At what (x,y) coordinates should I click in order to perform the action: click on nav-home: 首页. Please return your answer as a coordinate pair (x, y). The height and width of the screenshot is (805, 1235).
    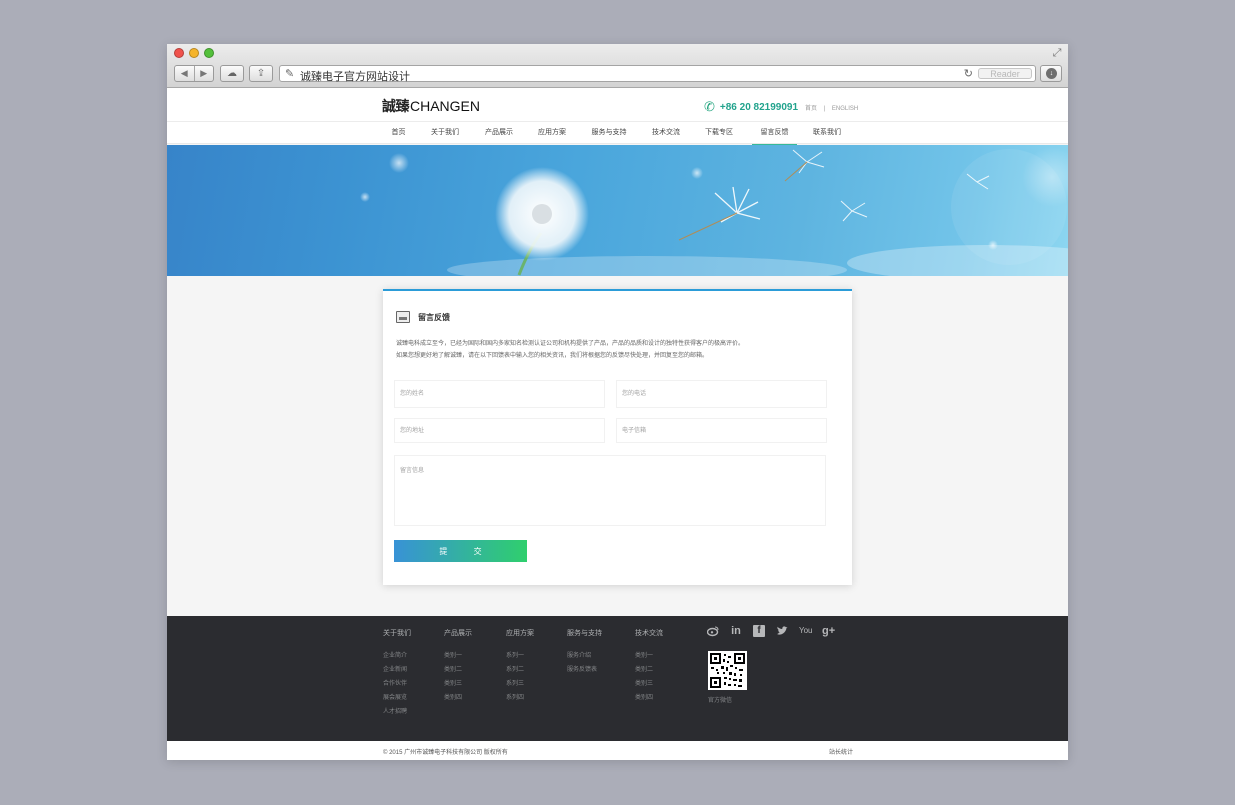
    Looking at the image, I should click on (398, 134).